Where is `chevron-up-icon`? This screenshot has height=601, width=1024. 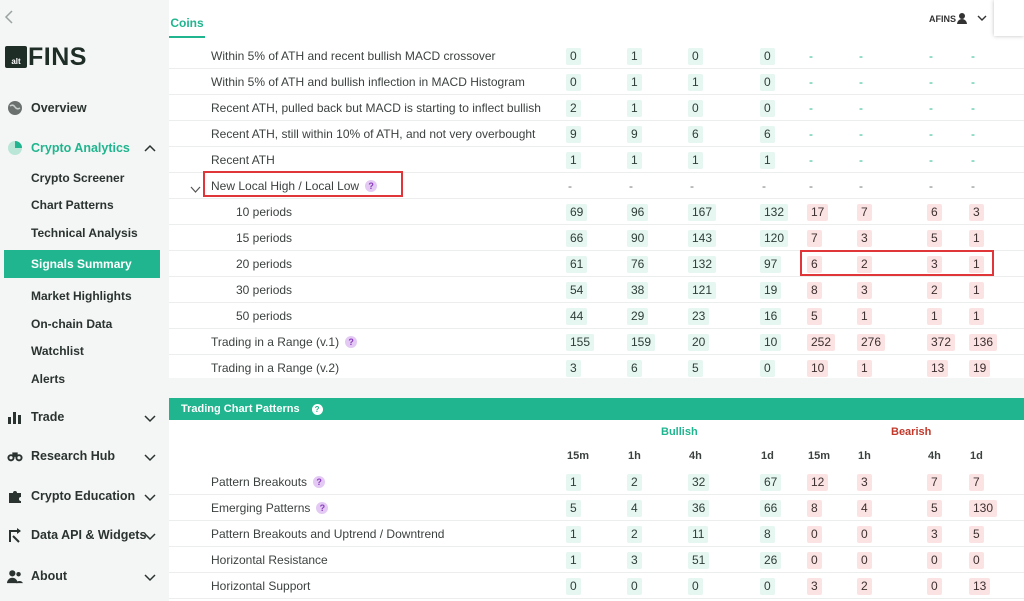 chevron-up-icon is located at coordinates (150, 148).